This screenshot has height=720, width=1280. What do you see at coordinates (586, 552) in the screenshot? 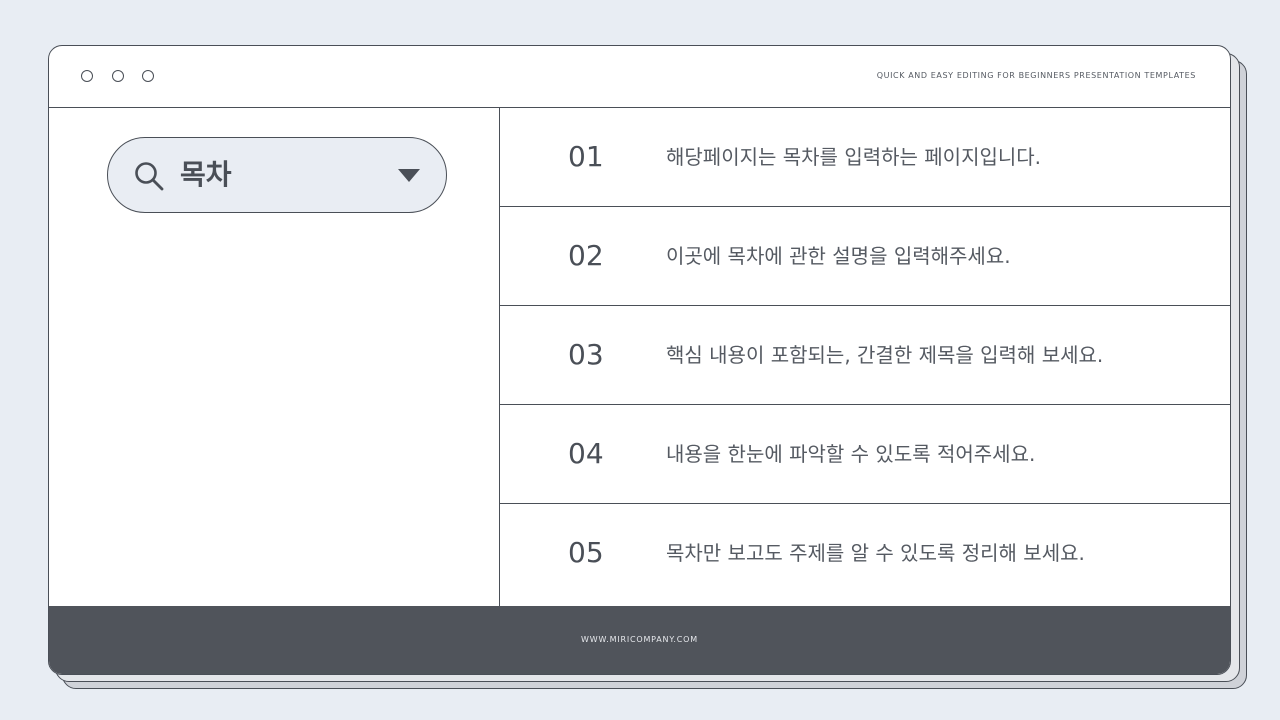
I see `toc-item-number: 05` at bounding box center [586, 552].